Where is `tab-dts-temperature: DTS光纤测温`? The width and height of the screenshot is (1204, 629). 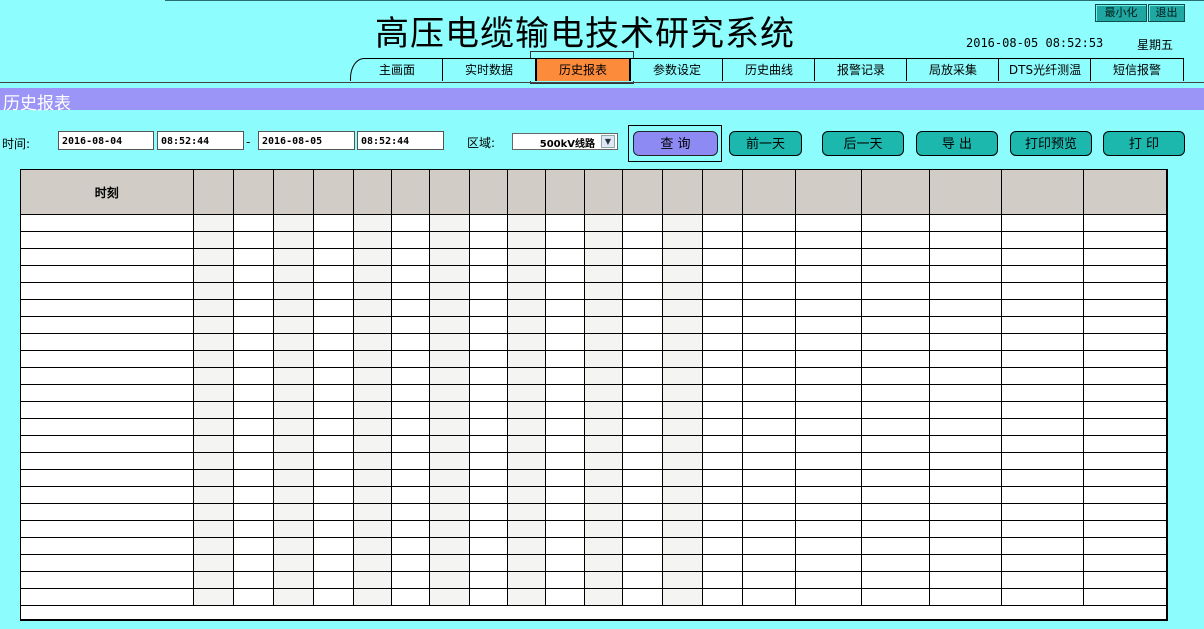
tab-dts-temperature: DTS光纤测温 is located at coordinates (1045, 69).